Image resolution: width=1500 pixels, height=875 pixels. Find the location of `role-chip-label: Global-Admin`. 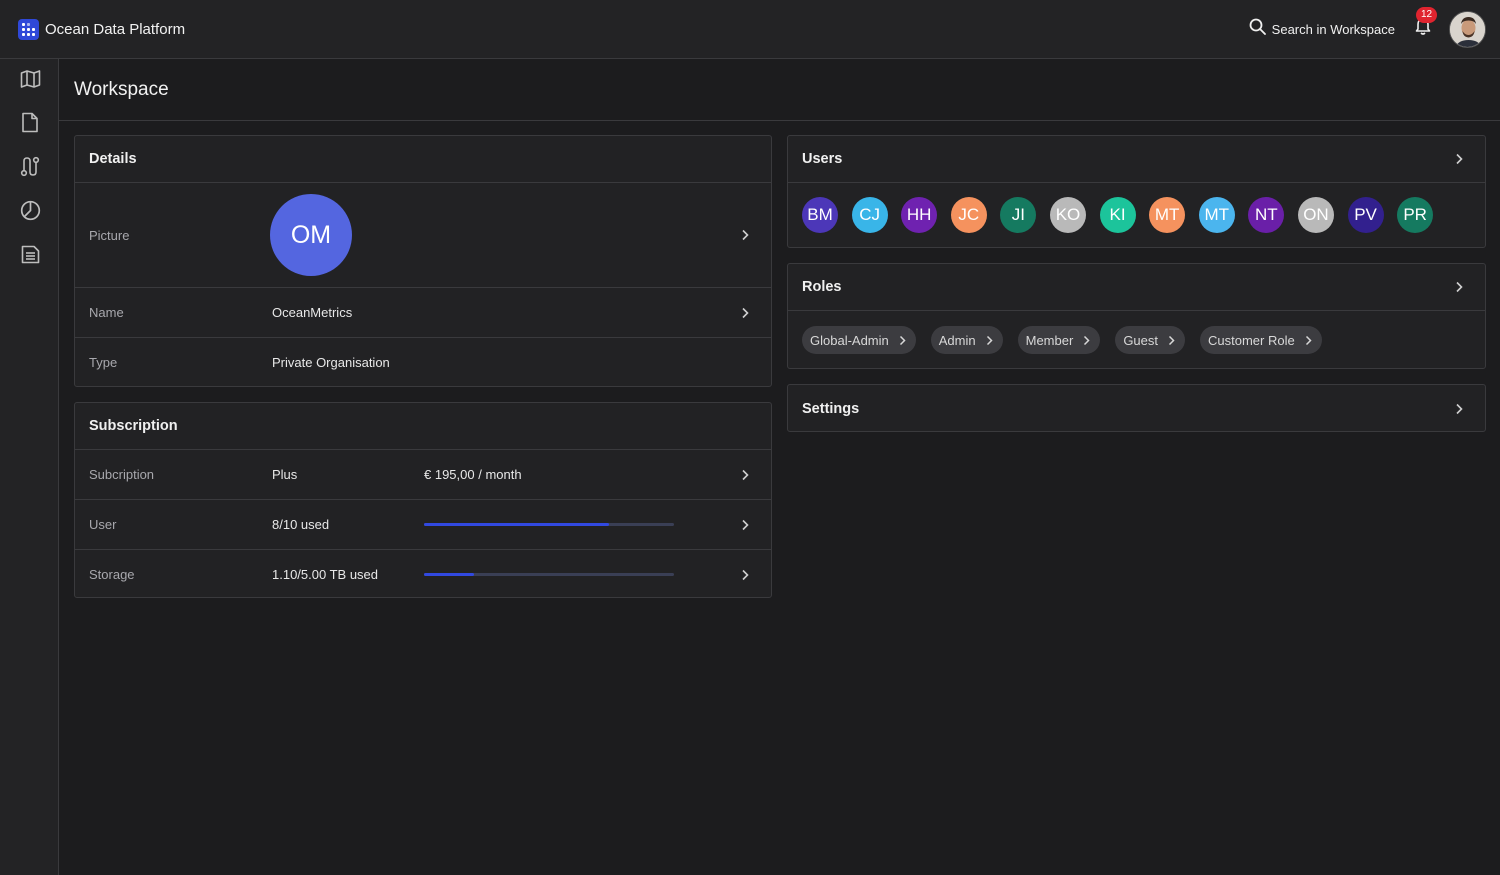

role-chip-label: Global-Admin is located at coordinates (849, 340).